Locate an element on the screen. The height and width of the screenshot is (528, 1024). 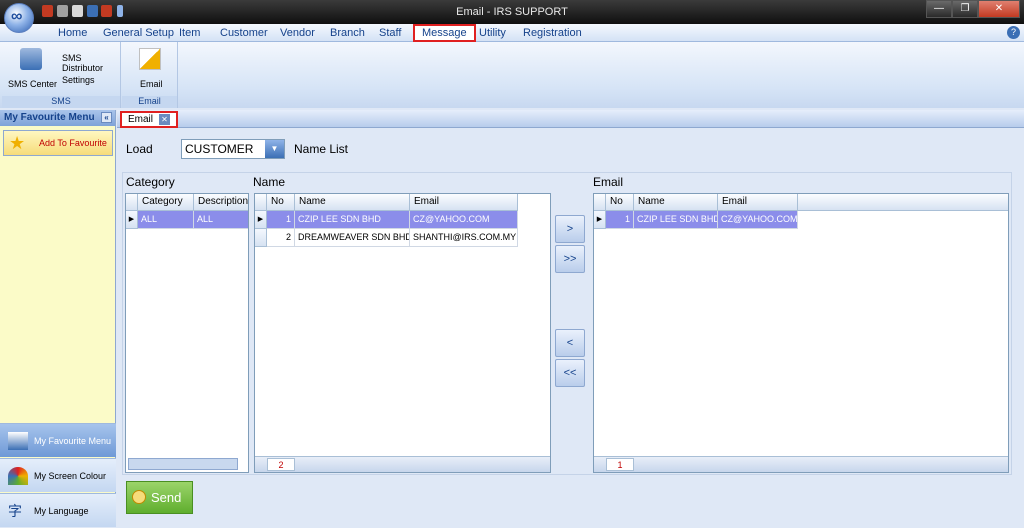
load-label: Load is located at coordinates (139, 149).